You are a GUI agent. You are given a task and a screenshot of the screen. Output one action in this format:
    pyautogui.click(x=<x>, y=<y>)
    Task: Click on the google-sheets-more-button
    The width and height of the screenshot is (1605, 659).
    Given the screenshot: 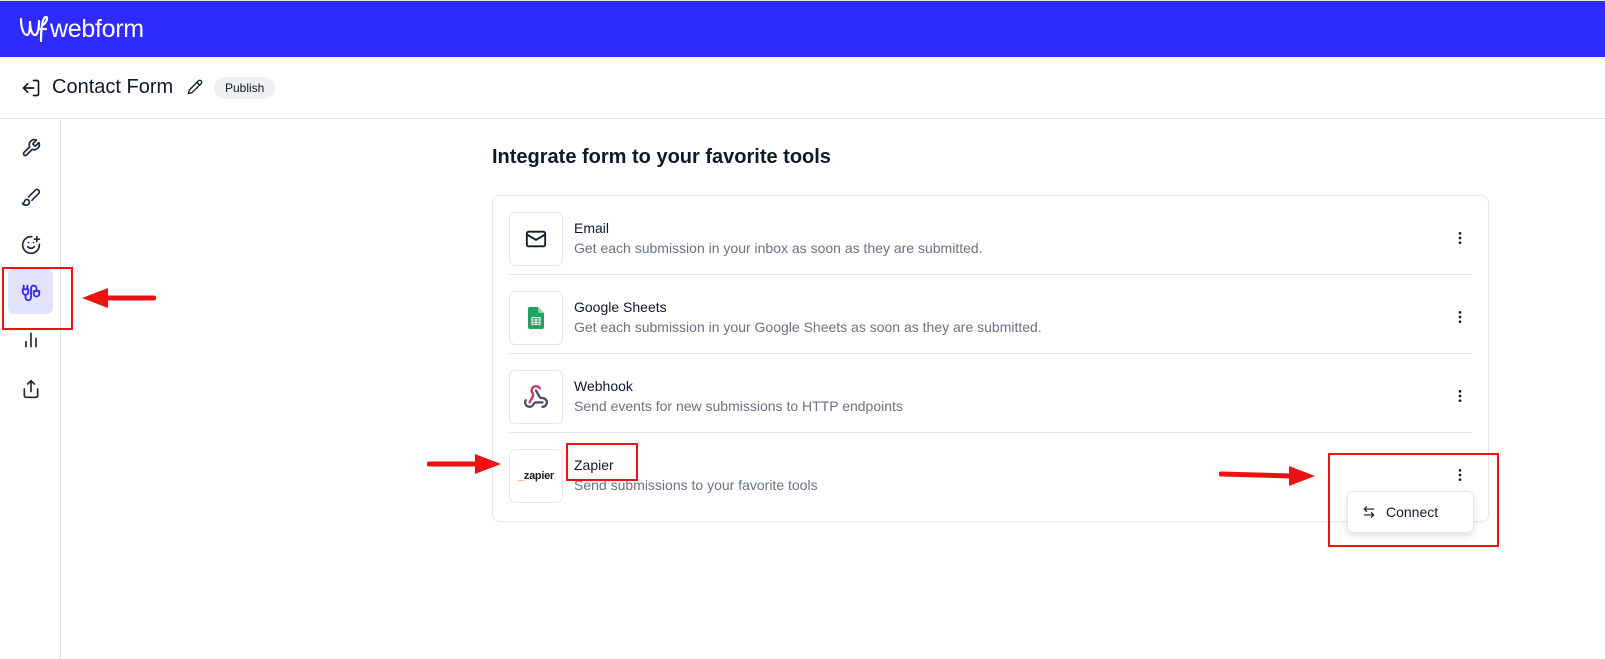 What is the action you would take?
    pyautogui.click(x=1460, y=317)
    